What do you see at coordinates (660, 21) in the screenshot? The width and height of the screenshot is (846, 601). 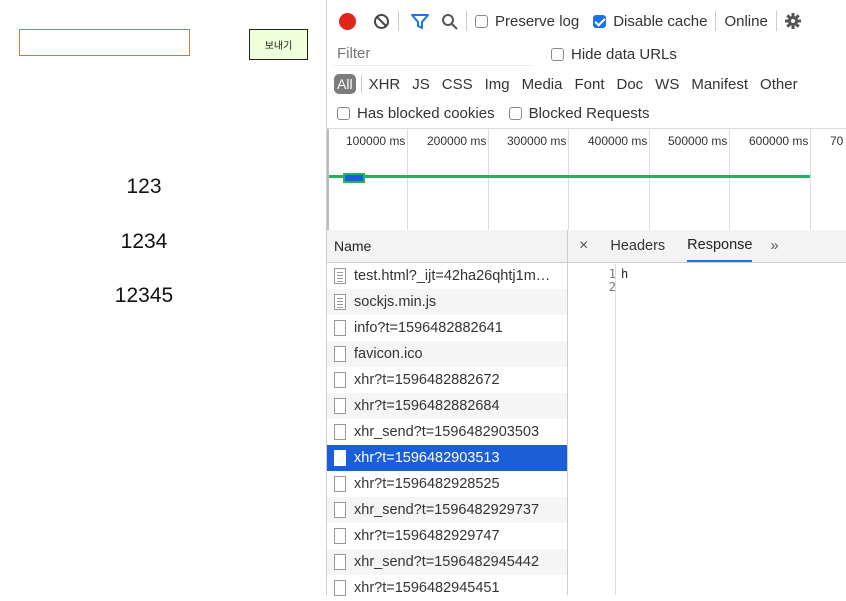 I see `disable-cache-label: Disable cache` at bounding box center [660, 21].